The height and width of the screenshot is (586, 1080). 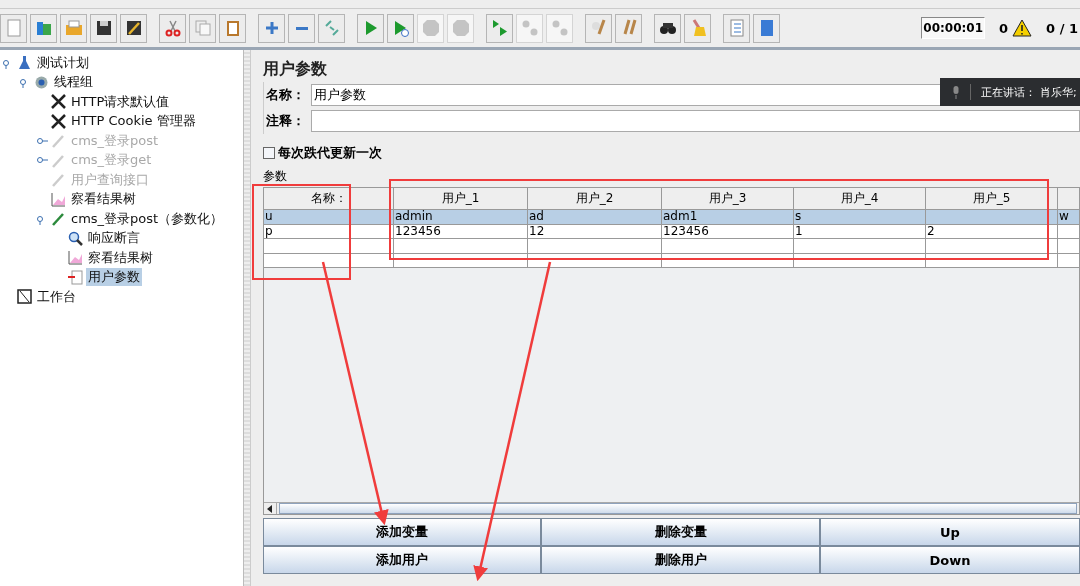 What do you see at coordinates (1008, 92) in the screenshot?
I see `speaking-label: 正在讲话：` at bounding box center [1008, 92].